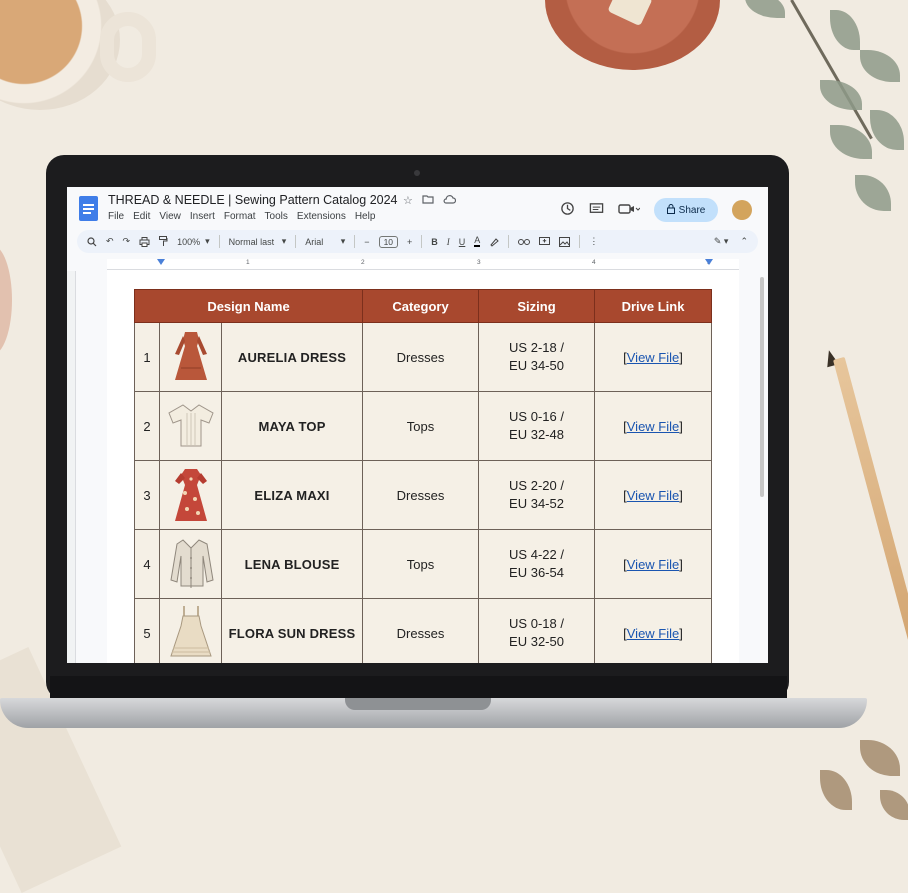 The height and width of the screenshot is (893, 908). I want to click on print-icon, so click(144, 241).